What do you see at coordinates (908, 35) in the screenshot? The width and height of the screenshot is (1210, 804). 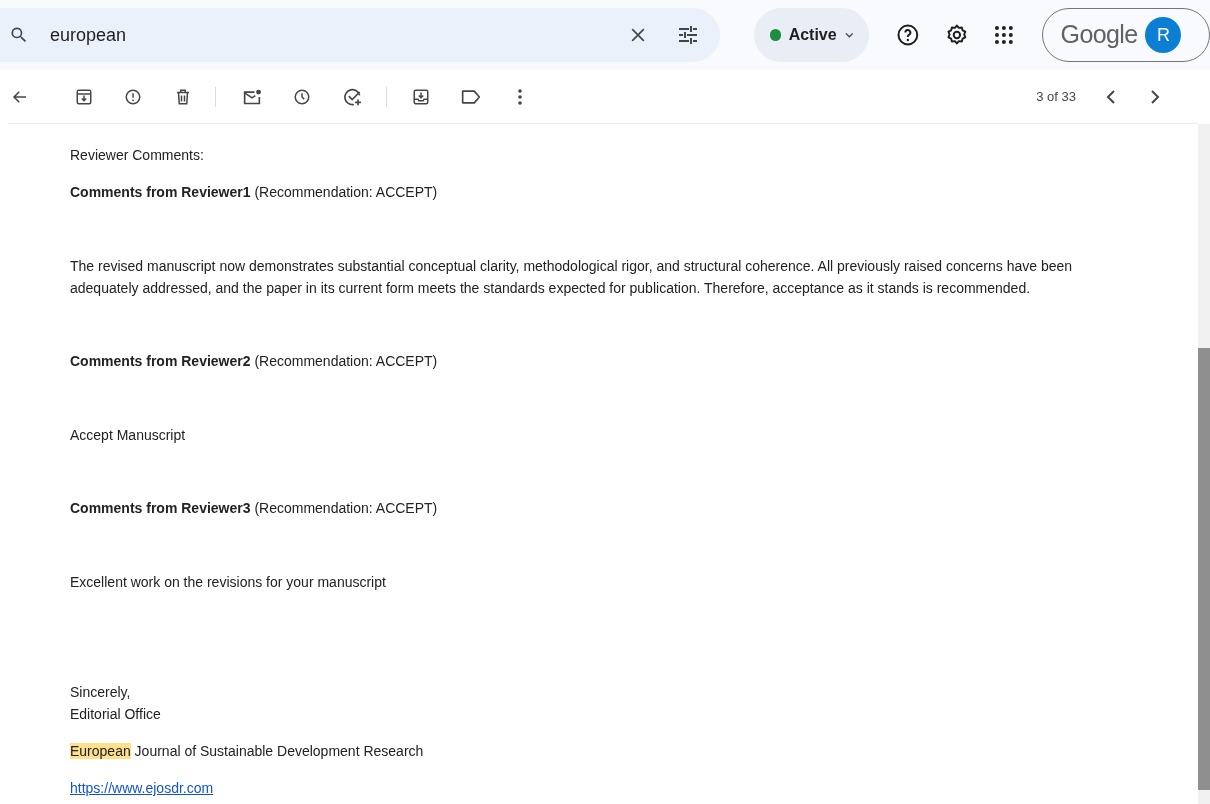 I see `help-icon` at bounding box center [908, 35].